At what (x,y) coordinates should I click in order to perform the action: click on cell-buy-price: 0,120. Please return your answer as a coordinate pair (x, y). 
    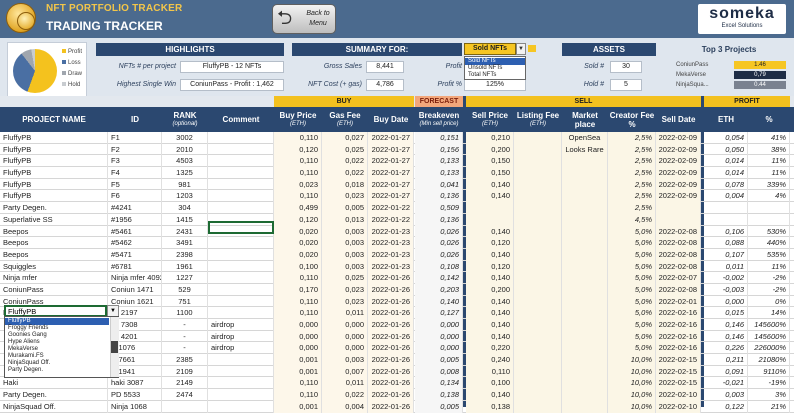
    Looking at the image, I should click on (298, 219).